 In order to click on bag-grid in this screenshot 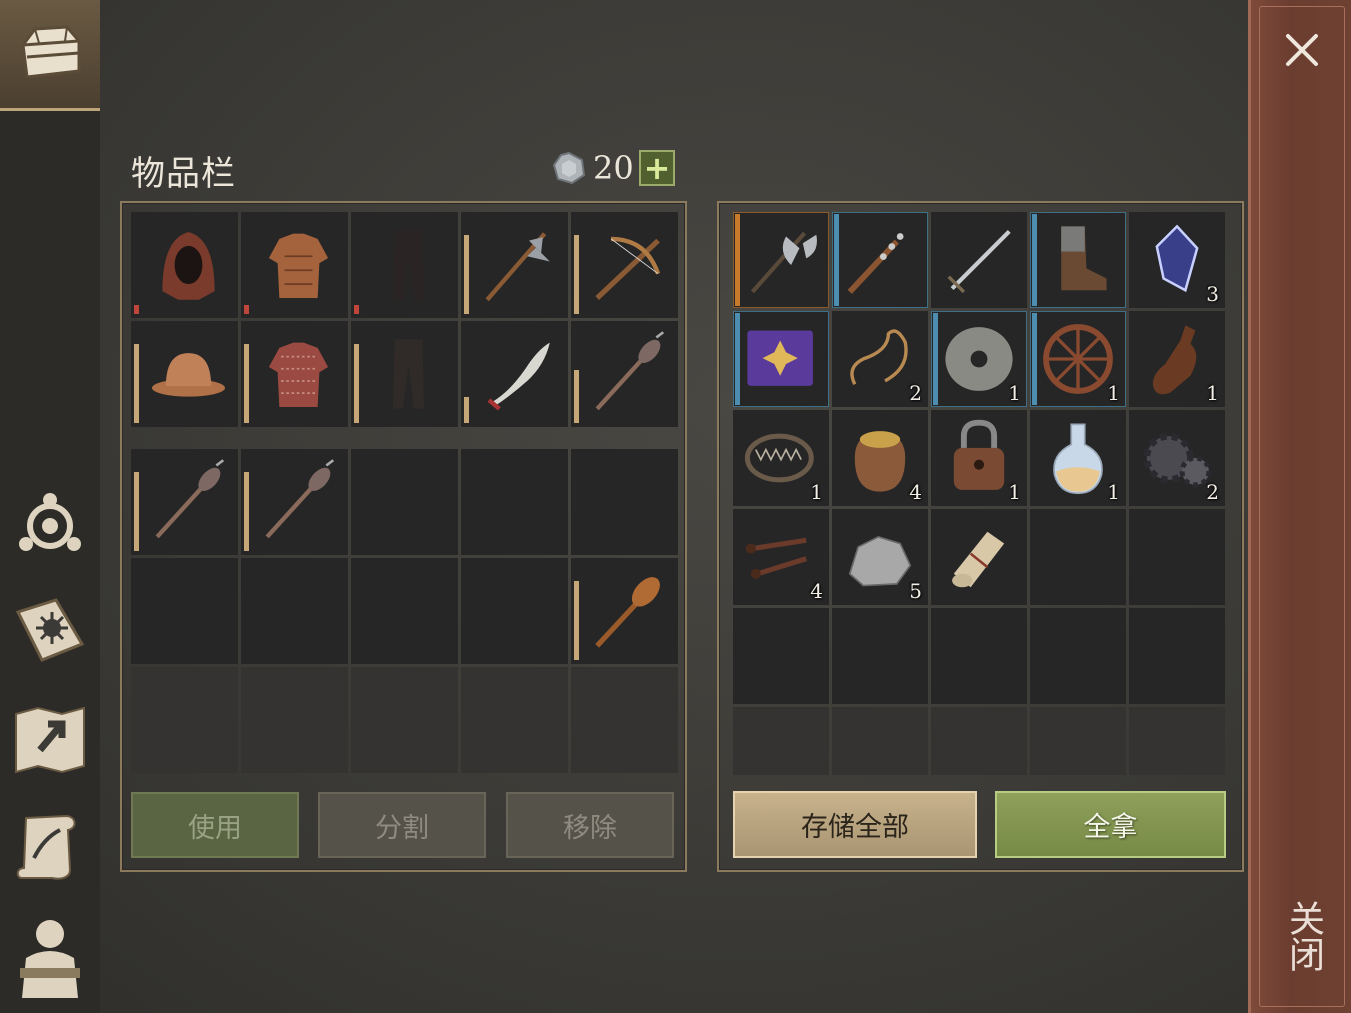, I will do `click(404, 611)`.